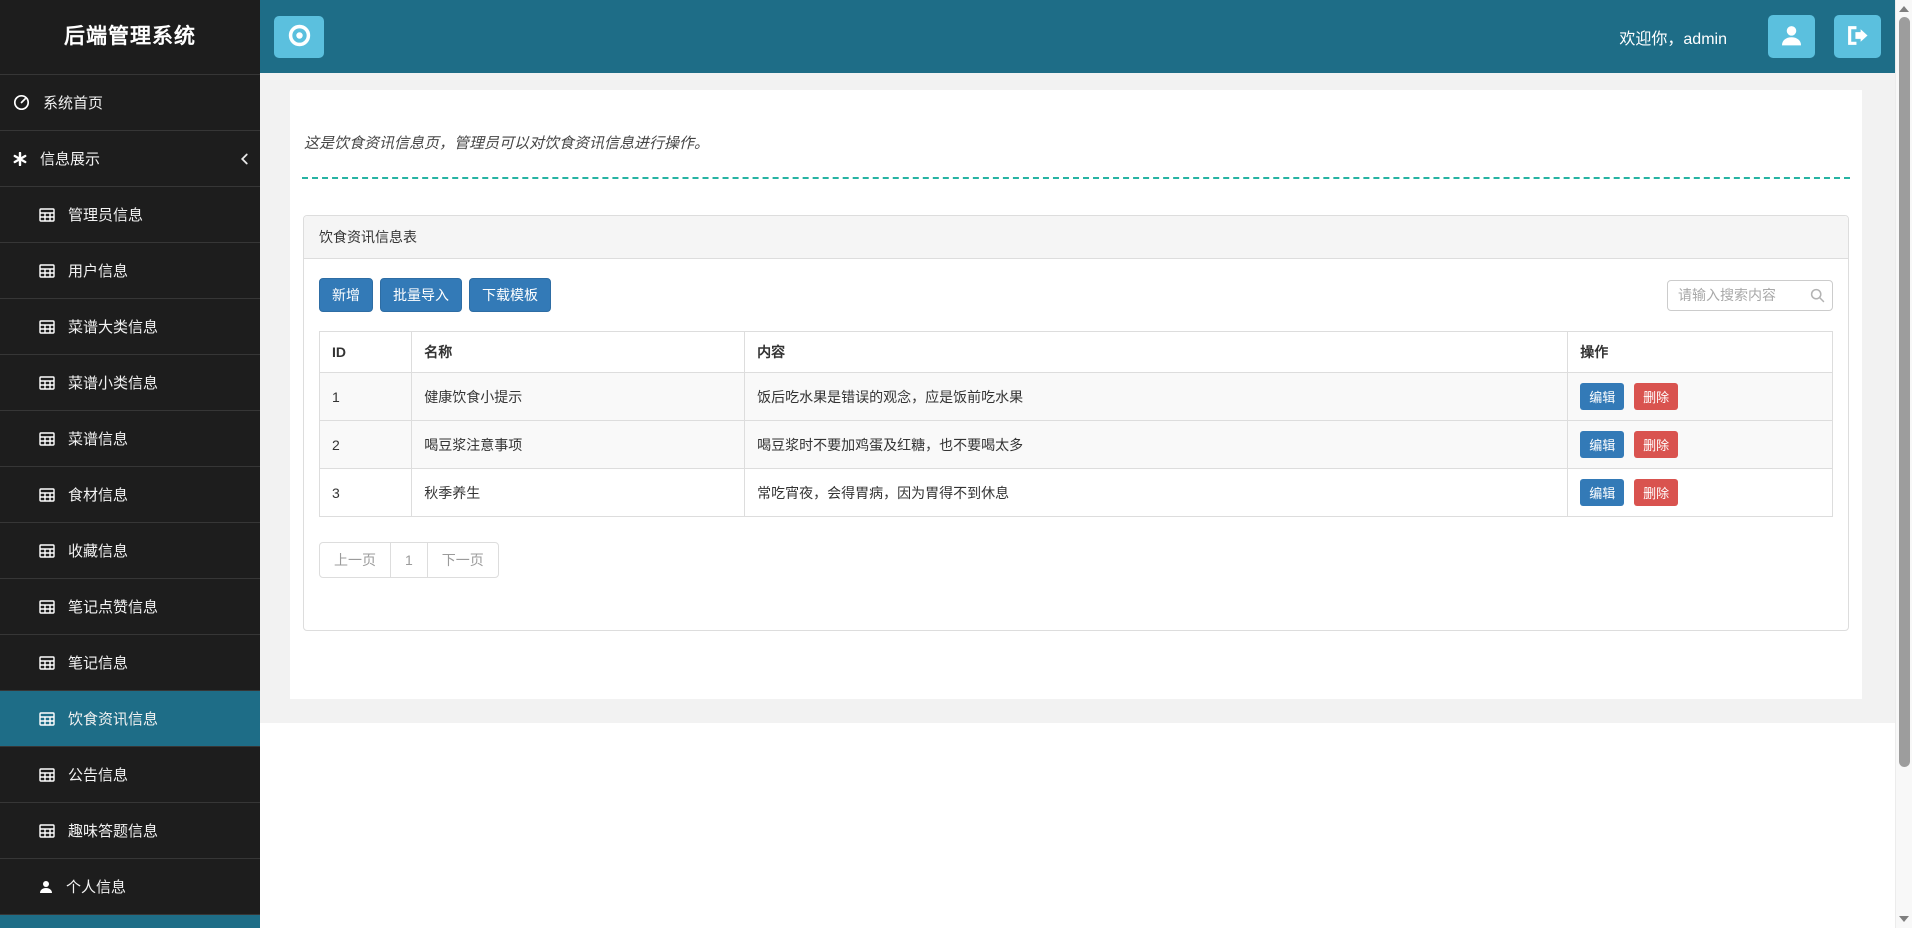  Describe the element at coordinates (20, 158) in the screenshot. I see `asterisk-icon` at that location.